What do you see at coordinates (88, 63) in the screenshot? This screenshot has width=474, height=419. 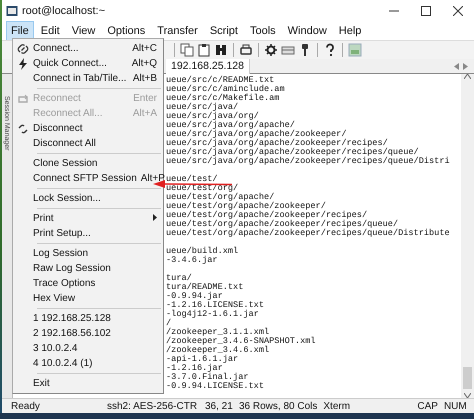 I see `menu-option: Quick Connect... Alt+Q` at bounding box center [88, 63].